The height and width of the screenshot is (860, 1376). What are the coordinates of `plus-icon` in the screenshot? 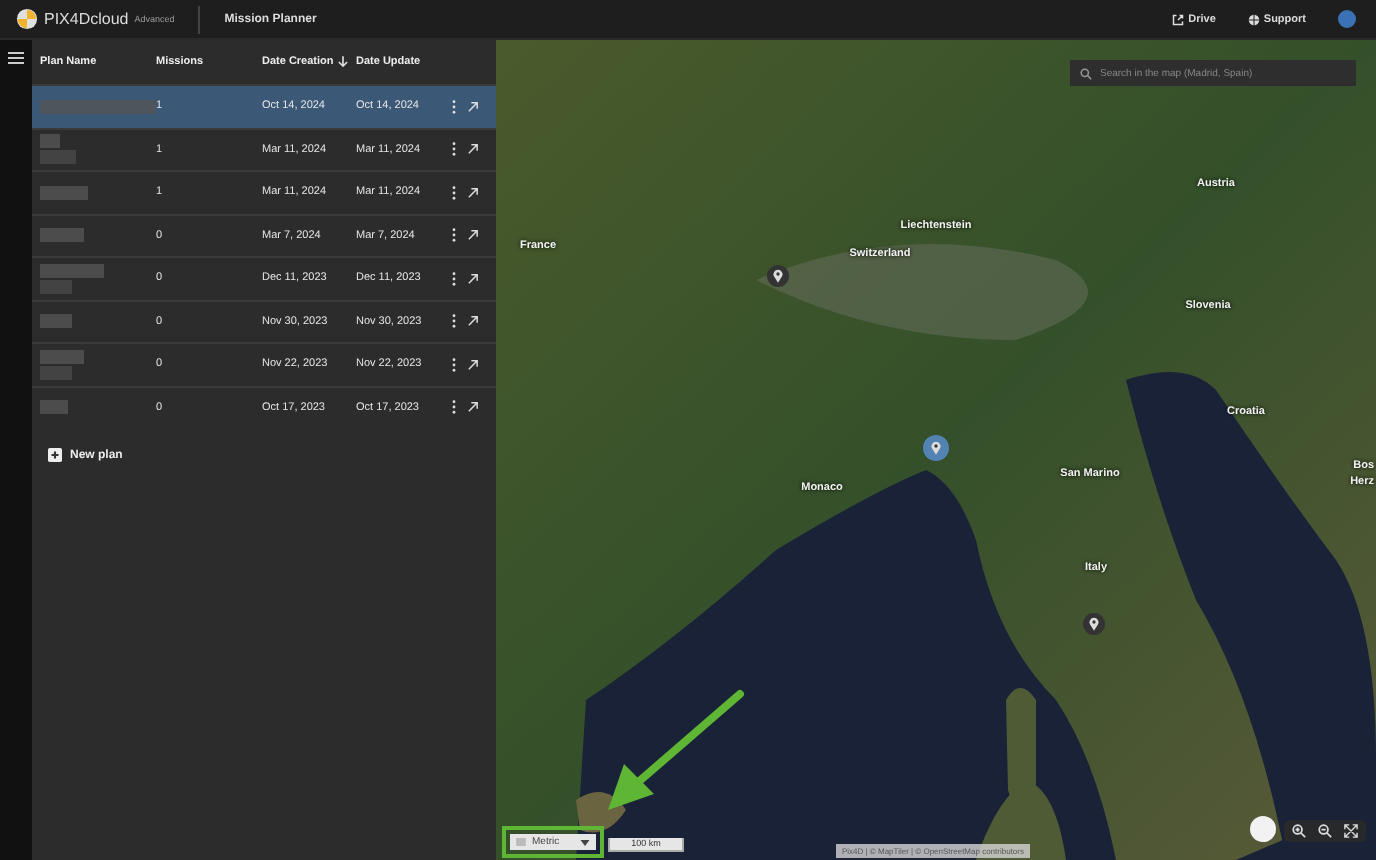 It's located at (55, 455).